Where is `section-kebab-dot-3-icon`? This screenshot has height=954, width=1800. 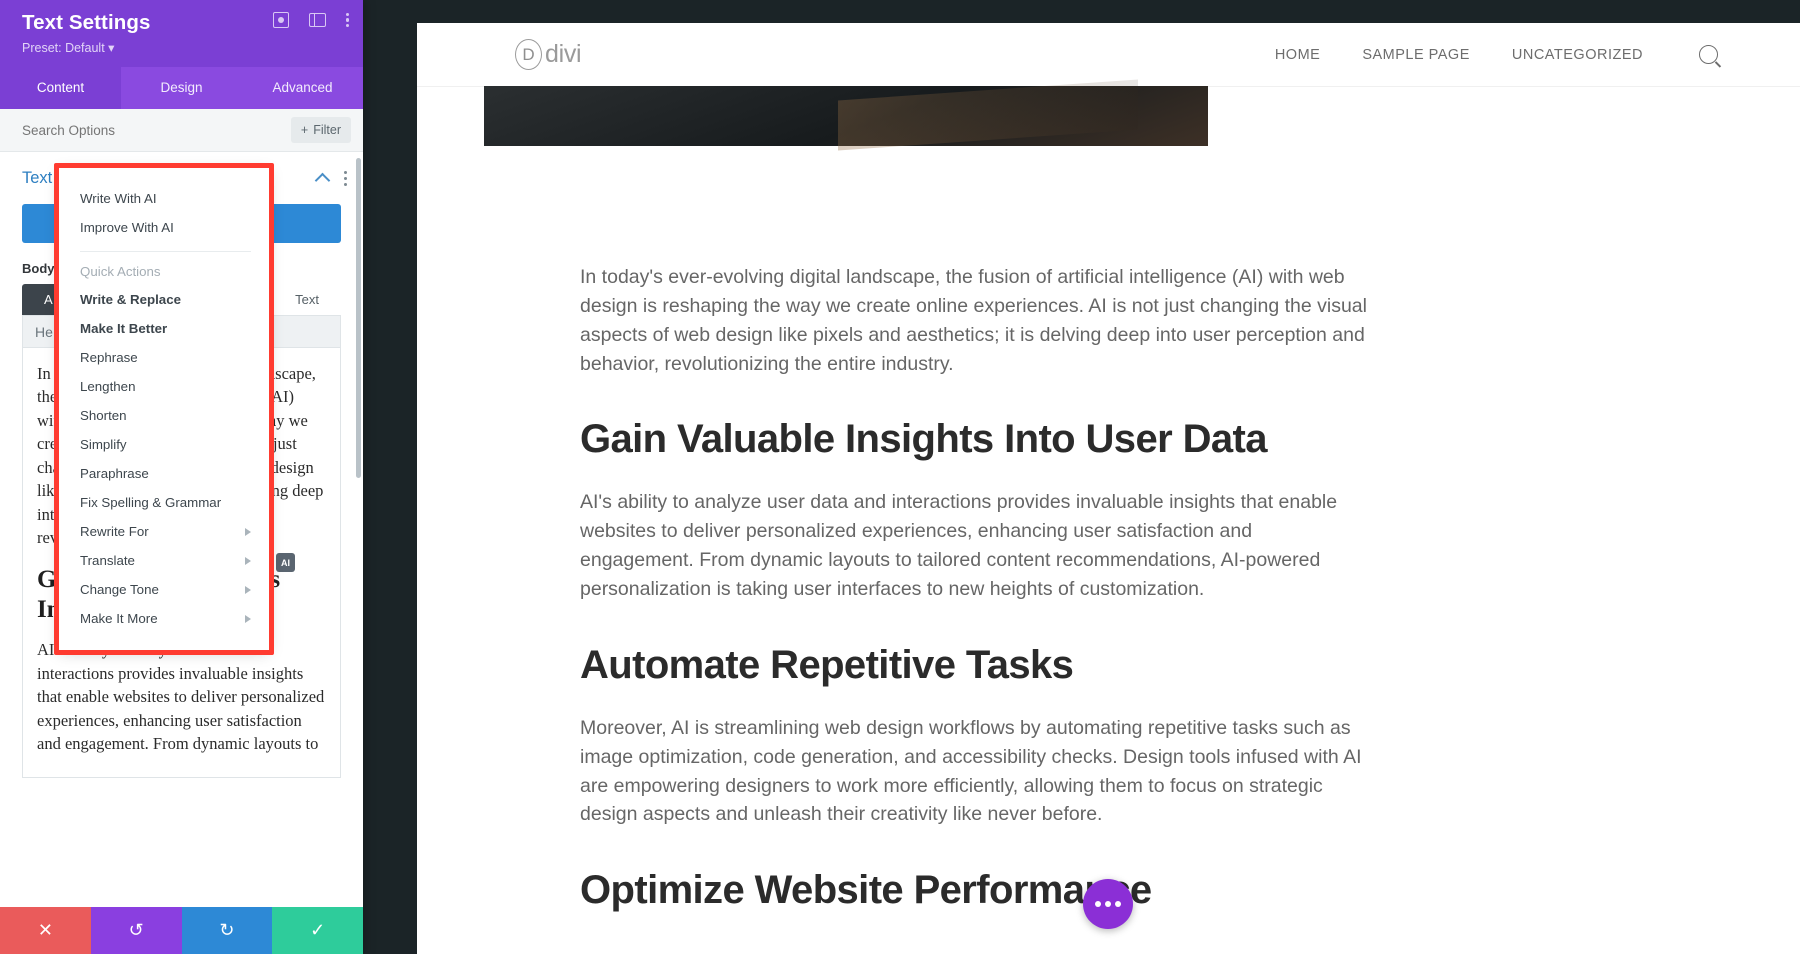 section-kebab-dot-3-icon is located at coordinates (345, 184).